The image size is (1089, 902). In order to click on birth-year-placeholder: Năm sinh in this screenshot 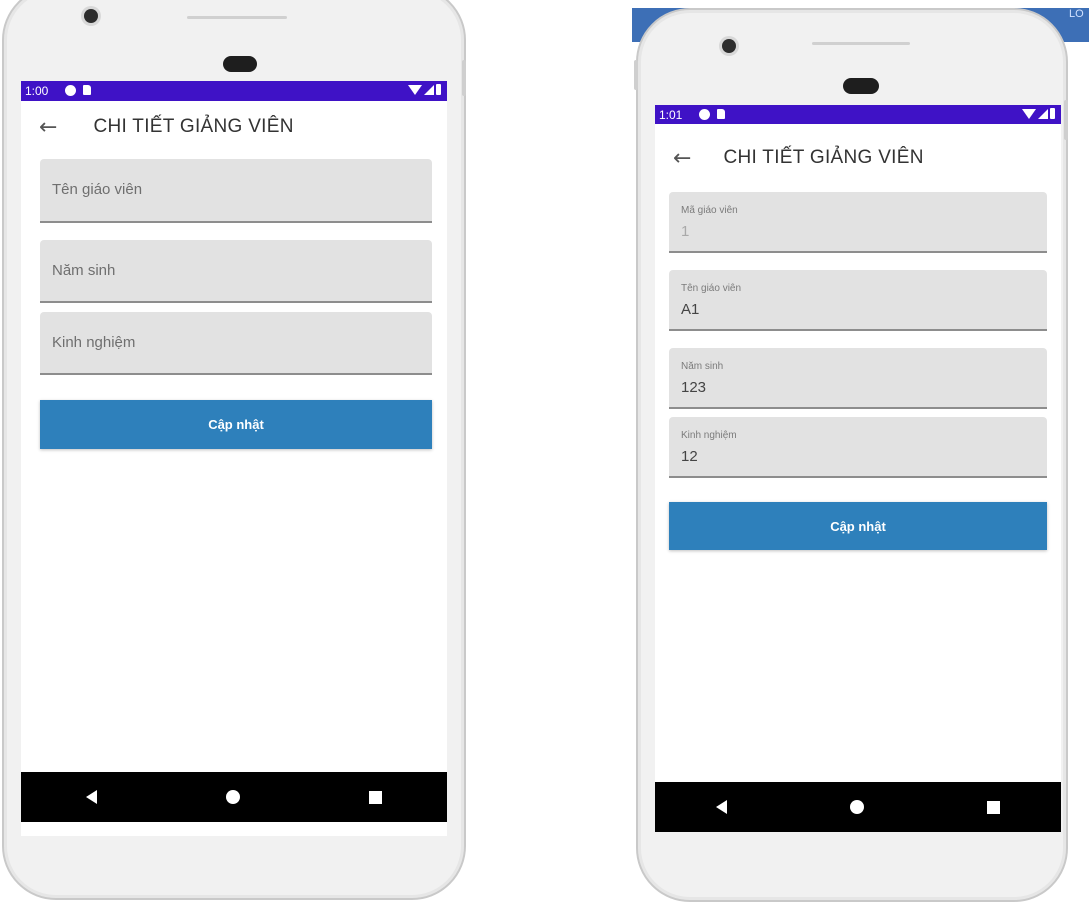, I will do `click(84, 270)`.